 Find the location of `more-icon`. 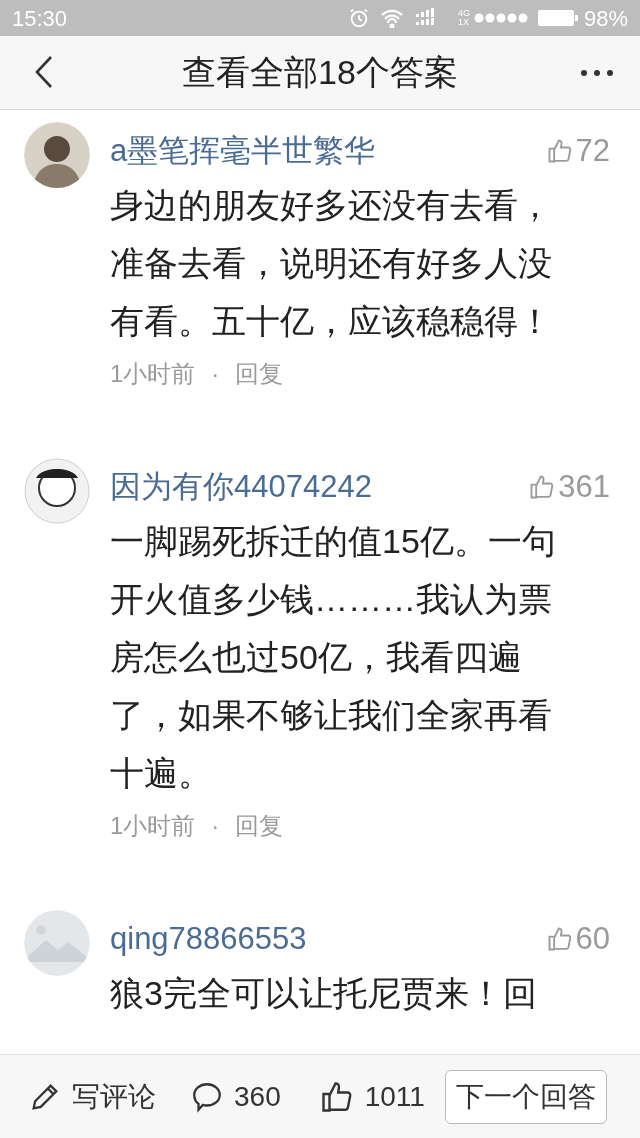

more-icon is located at coordinates (597, 73).